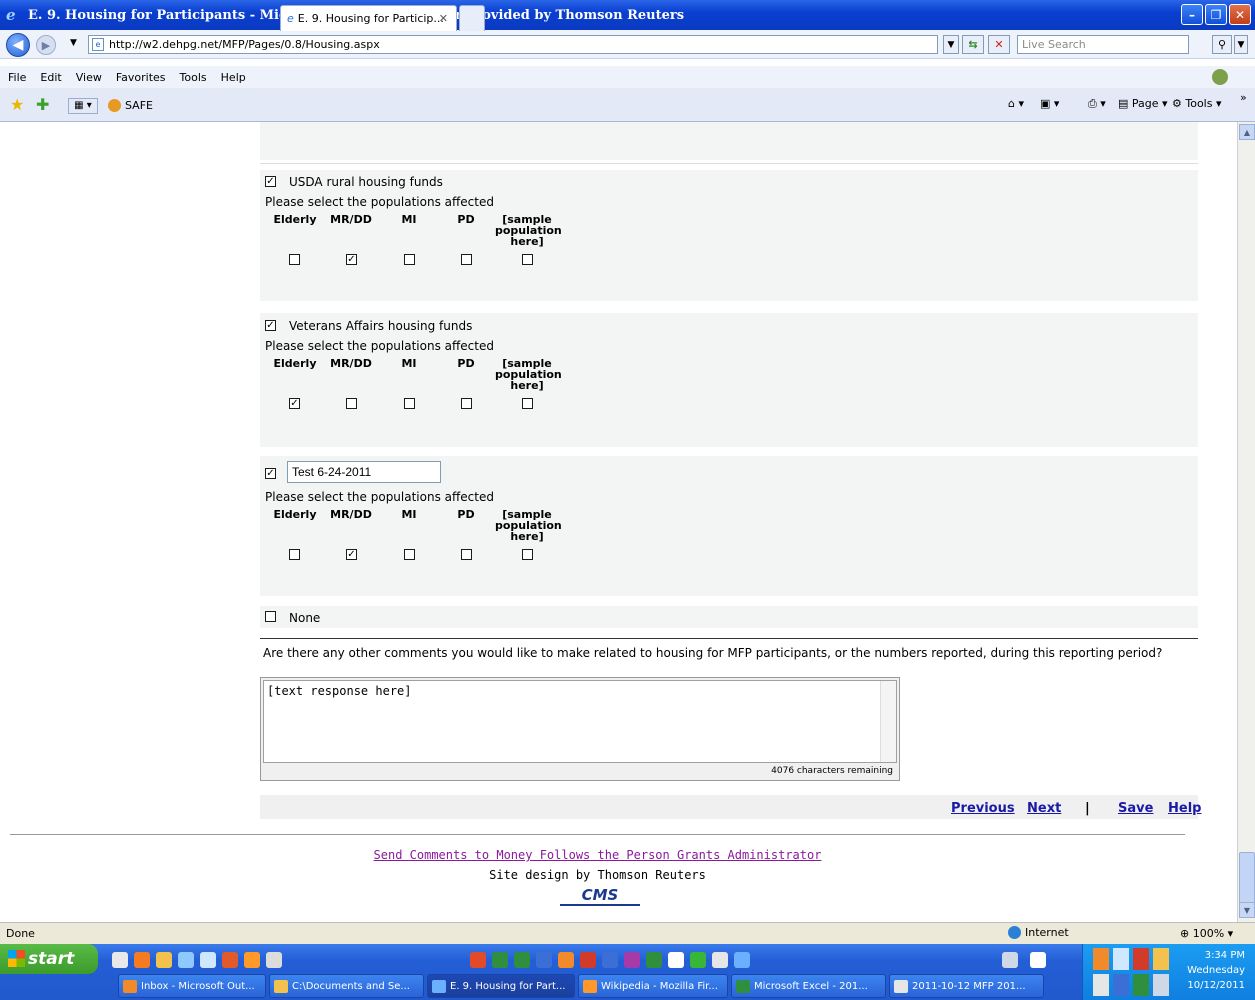 This screenshot has width=1255, height=1000. I want to click on quick-tabs-icon: ▦ ▾, so click(83, 106).